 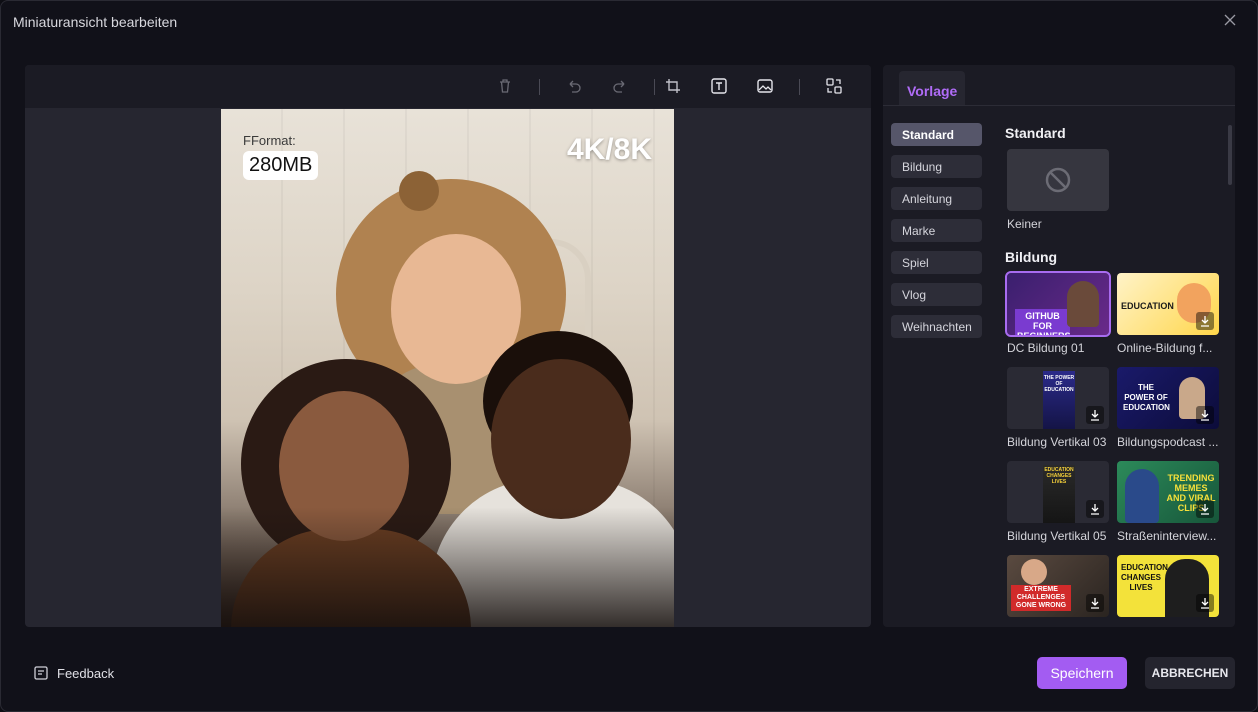 What do you see at coordinates (719, 86) in the screenshot?
I see `text-icon` at bounding box center [719, 86].